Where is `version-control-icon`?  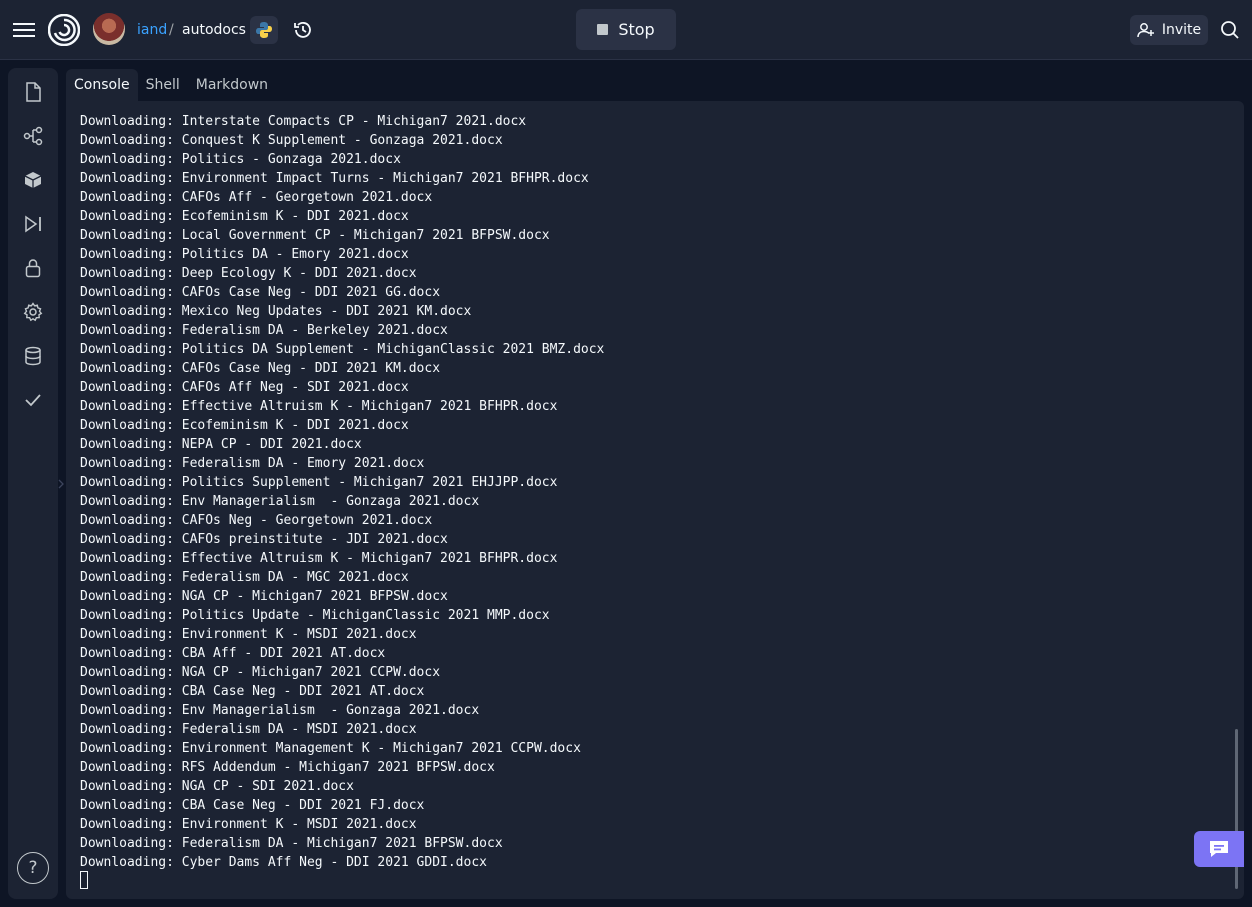 version-control-icon is located at coordinates (33, 136).